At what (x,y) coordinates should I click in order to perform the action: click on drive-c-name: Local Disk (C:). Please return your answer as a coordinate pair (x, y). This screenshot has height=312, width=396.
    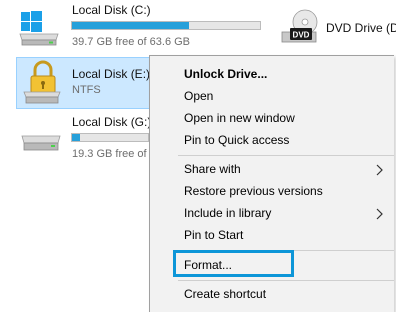
    Looking at the image, I should click on (111, 10).